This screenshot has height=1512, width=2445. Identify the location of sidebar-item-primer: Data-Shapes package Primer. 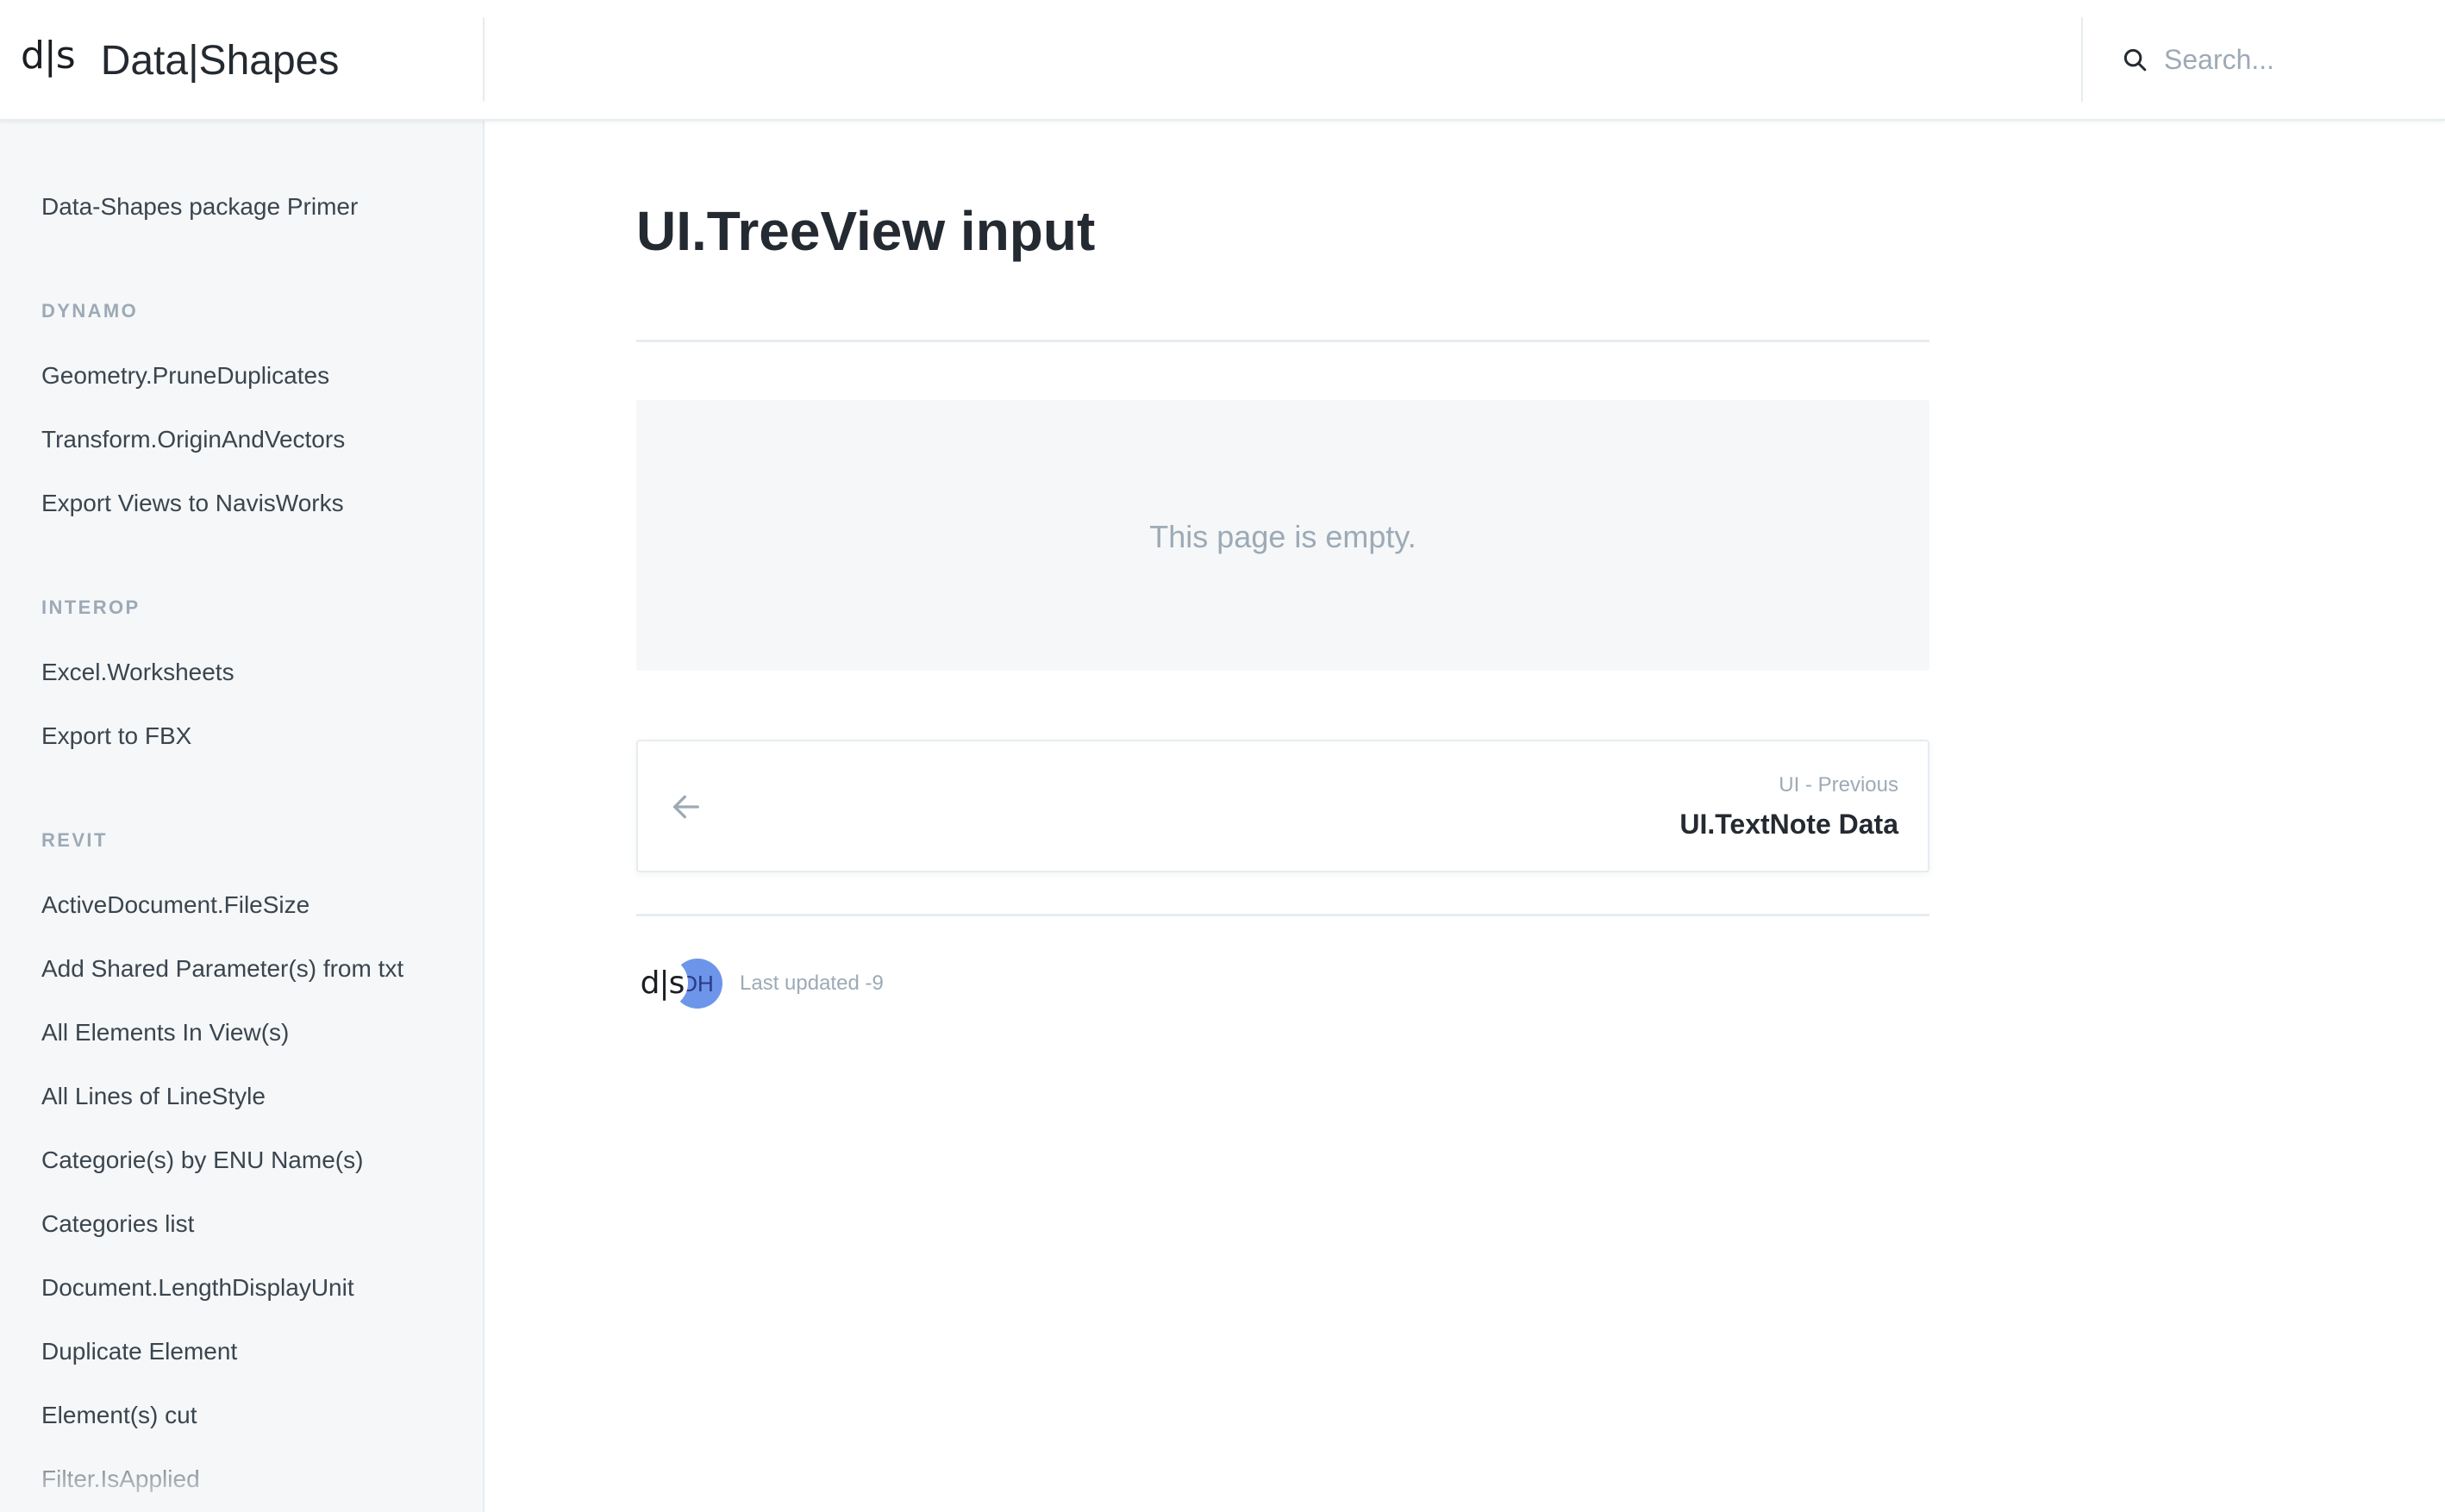
(199, 207).